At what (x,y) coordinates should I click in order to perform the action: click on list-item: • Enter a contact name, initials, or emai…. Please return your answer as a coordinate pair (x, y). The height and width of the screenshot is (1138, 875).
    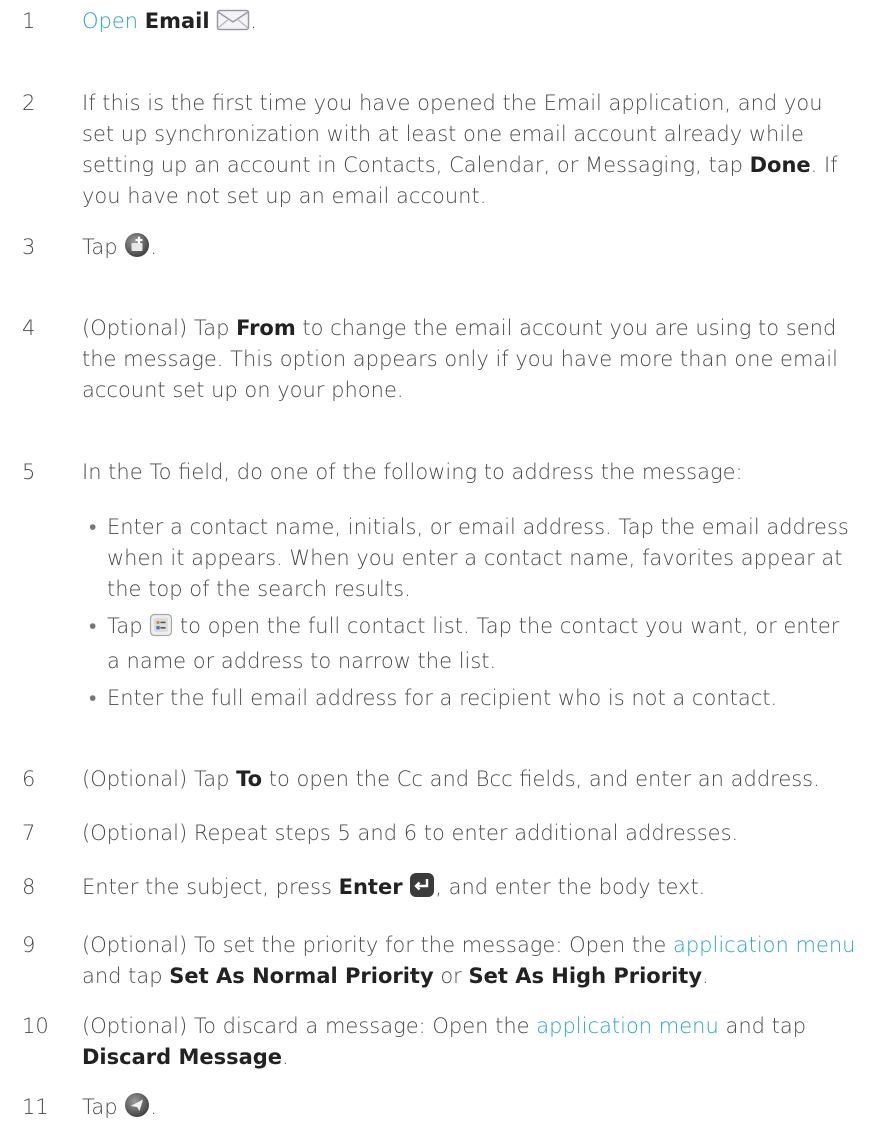
    Looking at the image, I should click on (469, 558).